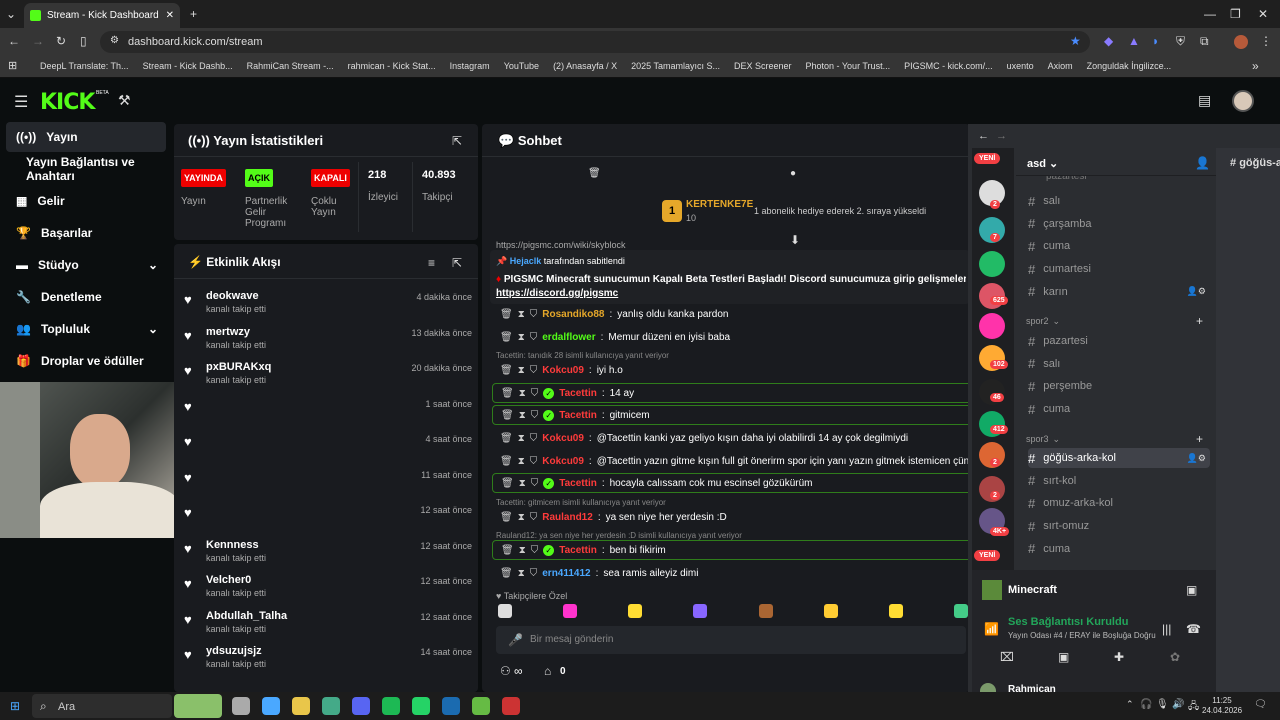  Describe the element at coordinates (1255, 66) in the screenshot. I see `bookmarks-more-icon: »` at that location.